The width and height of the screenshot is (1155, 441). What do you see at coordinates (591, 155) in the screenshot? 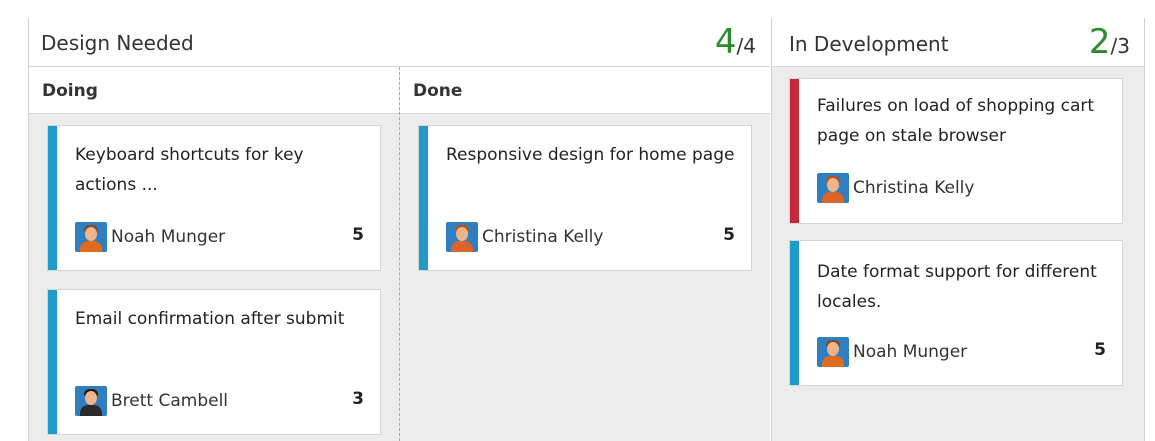
I see `card-title: Responsive design for home page` at bounding box center [591, 155].